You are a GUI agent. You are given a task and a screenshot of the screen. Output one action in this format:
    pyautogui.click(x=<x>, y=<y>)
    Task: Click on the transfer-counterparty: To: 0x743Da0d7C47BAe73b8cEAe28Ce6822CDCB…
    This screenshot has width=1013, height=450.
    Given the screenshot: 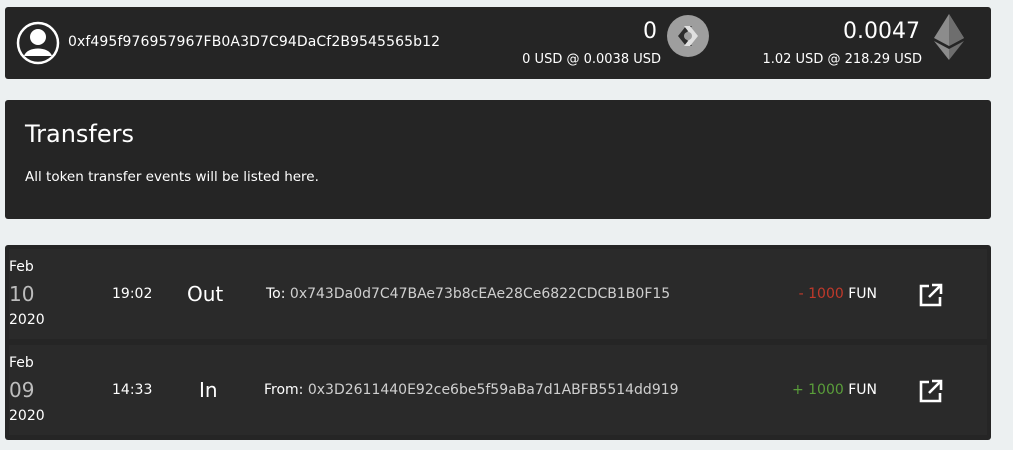 What is the action you would take?
    pyautogui.click(x=468, y=294)
    